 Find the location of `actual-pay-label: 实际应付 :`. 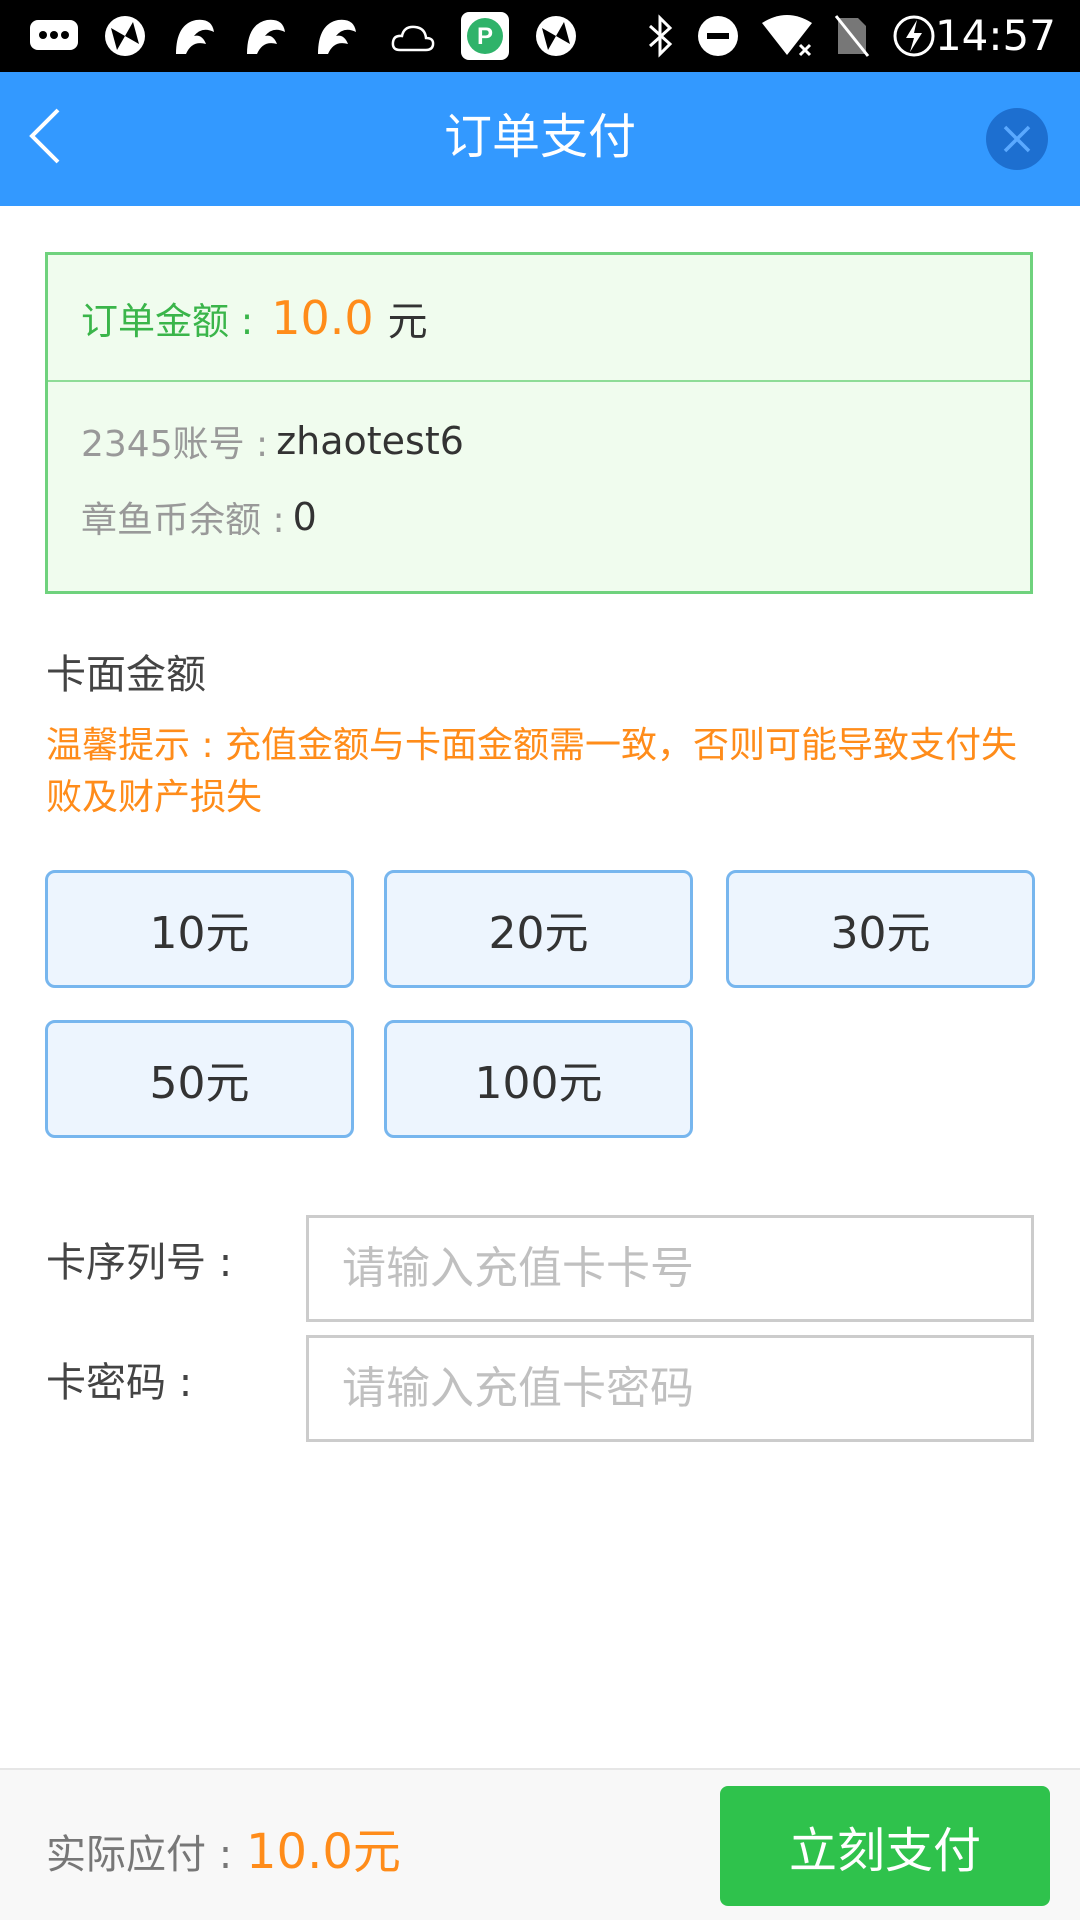

actual-pay-label: 实际应付 : is located at coordinates (139, 1855).